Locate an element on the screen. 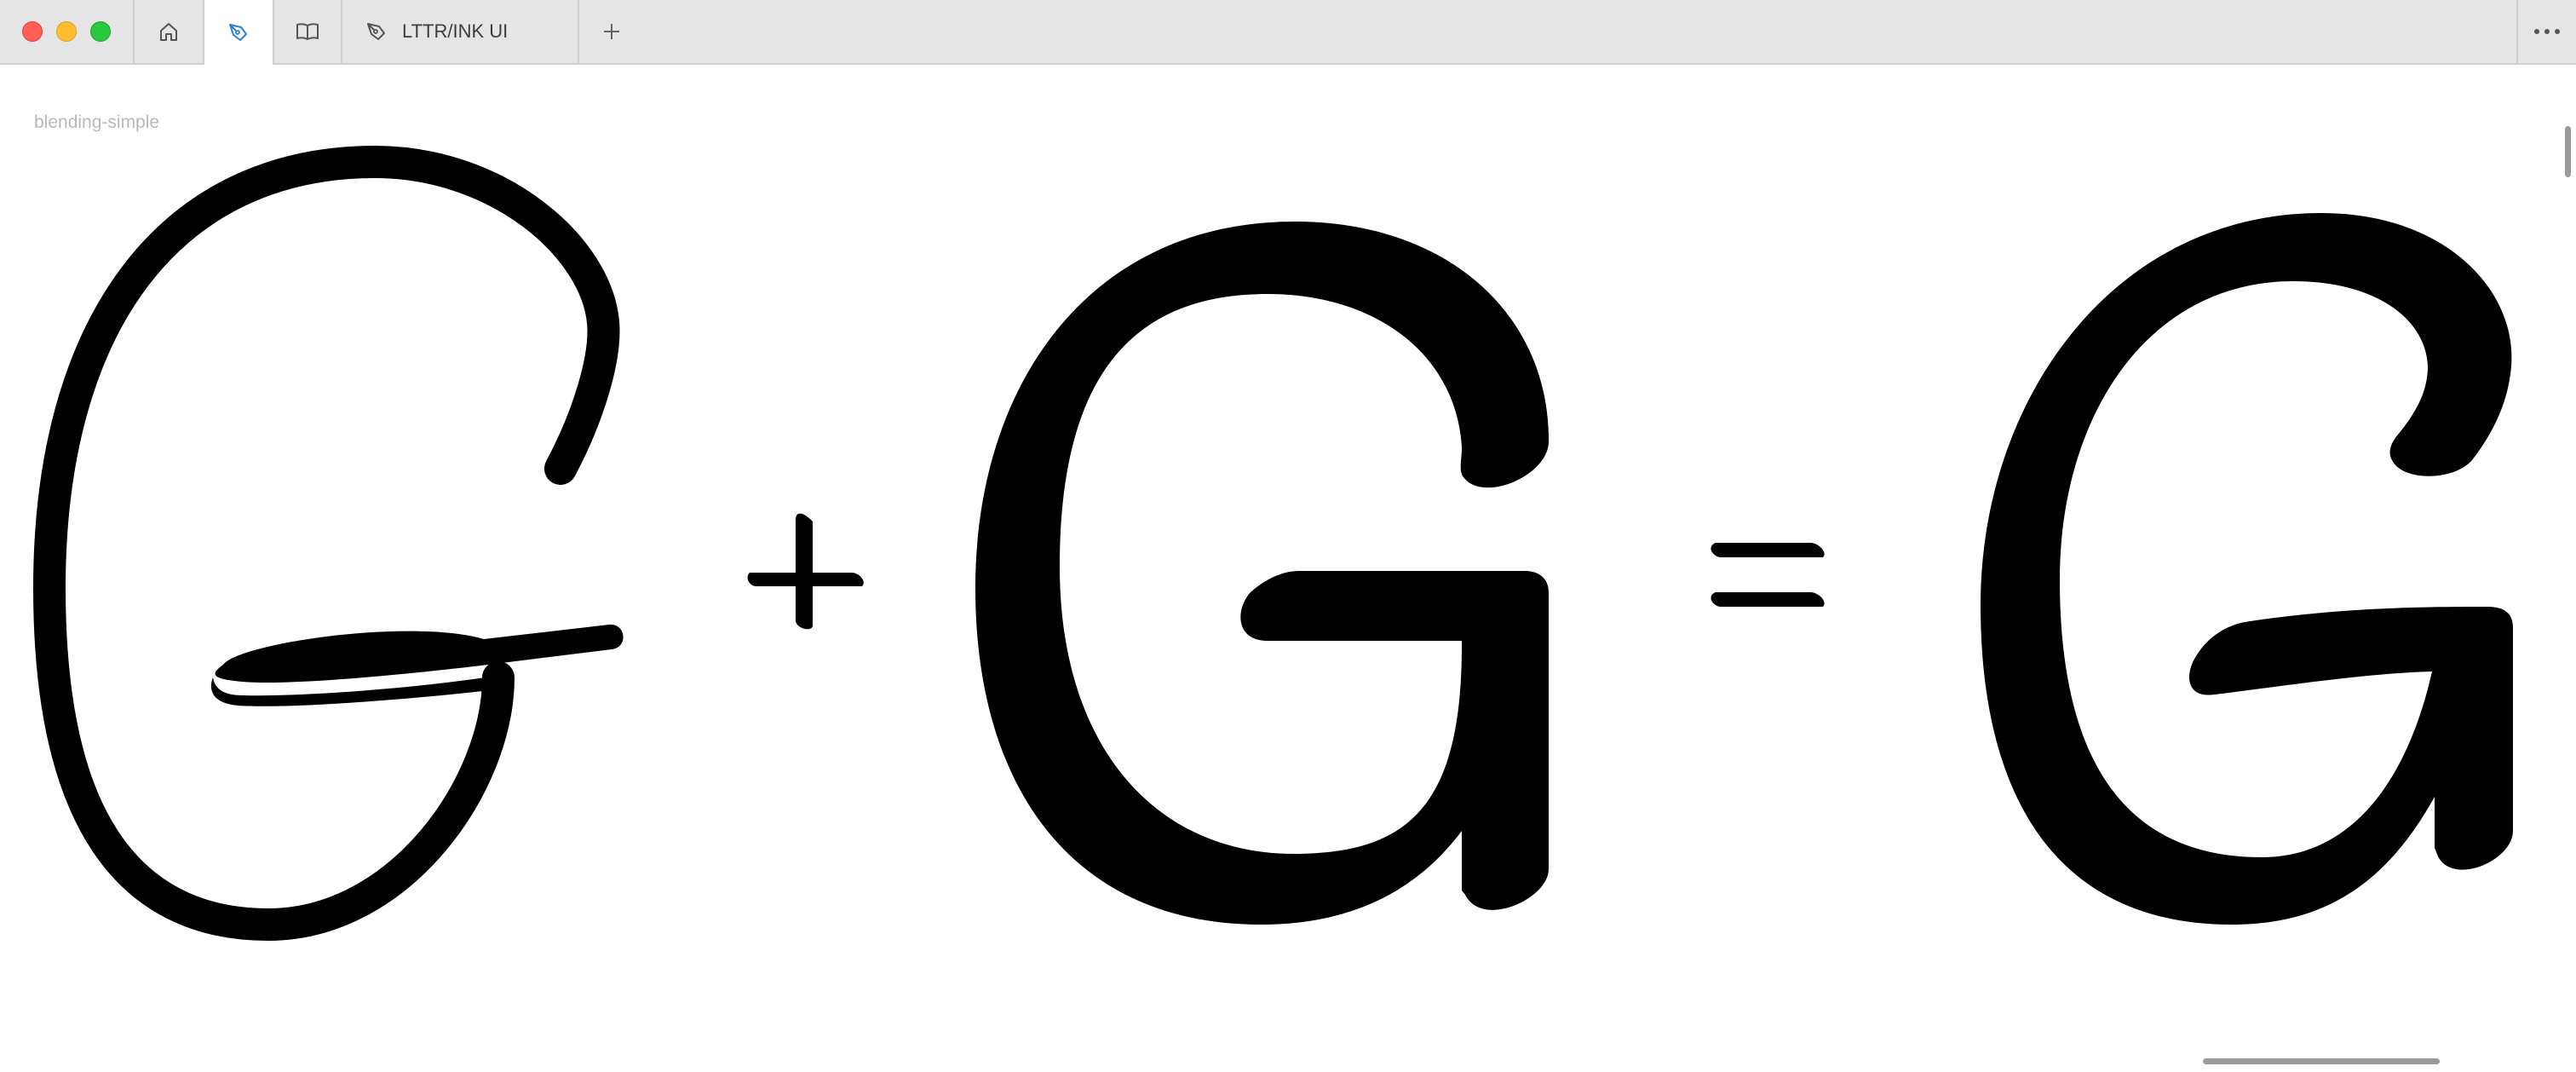 Image resolution: width=2576 pixels, height=1072 pixels. horizontal-scrollbar is located at coordinates (2322, 1061).